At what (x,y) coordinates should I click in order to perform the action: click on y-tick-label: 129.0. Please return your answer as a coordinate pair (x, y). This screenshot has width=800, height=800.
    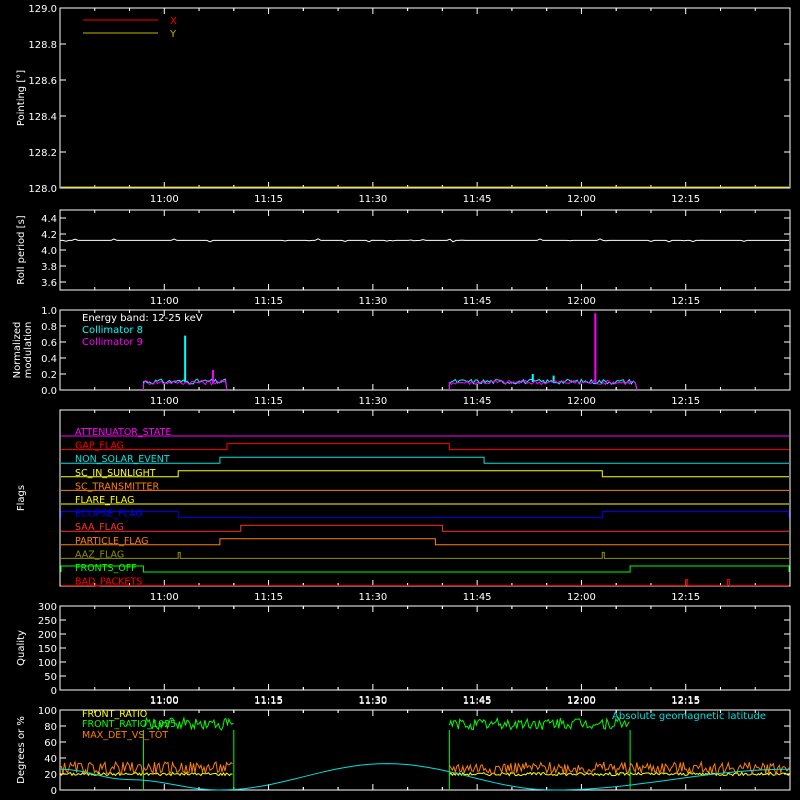
    Looking at the image, I should click on (42, 9).